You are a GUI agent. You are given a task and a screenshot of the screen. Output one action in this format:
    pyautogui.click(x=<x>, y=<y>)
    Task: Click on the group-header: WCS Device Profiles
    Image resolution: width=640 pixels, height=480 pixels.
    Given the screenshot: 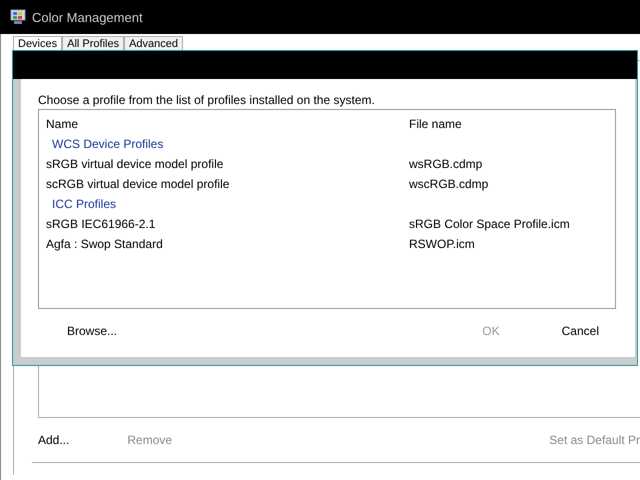 What is the action you would take?
    pyautogui.click(x=107, y=144)
    